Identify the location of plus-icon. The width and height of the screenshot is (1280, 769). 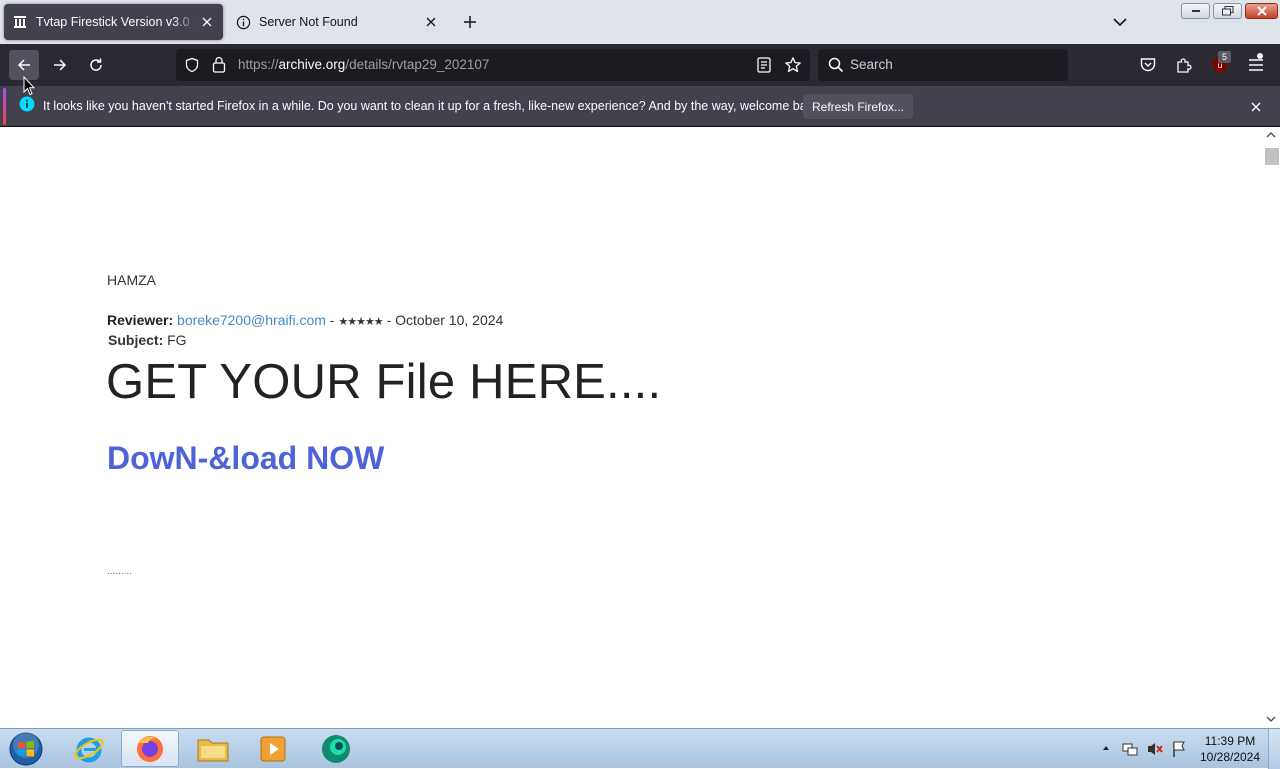
(470, 22).